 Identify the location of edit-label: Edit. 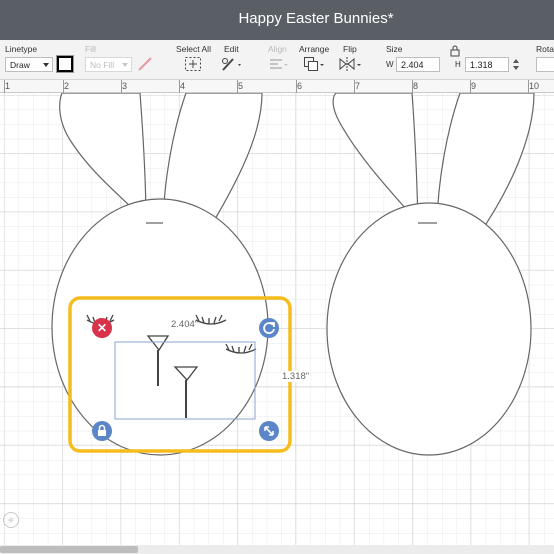
(231, 49).